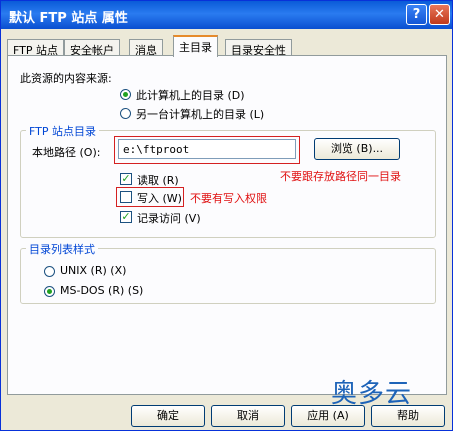 The width and height of the screenshot is (453, 431). What do you see at coordinates (62, 249) in the screenshot?
I see `listing-style-group-title: 目录列表样式` at bounding box center [62, 249].